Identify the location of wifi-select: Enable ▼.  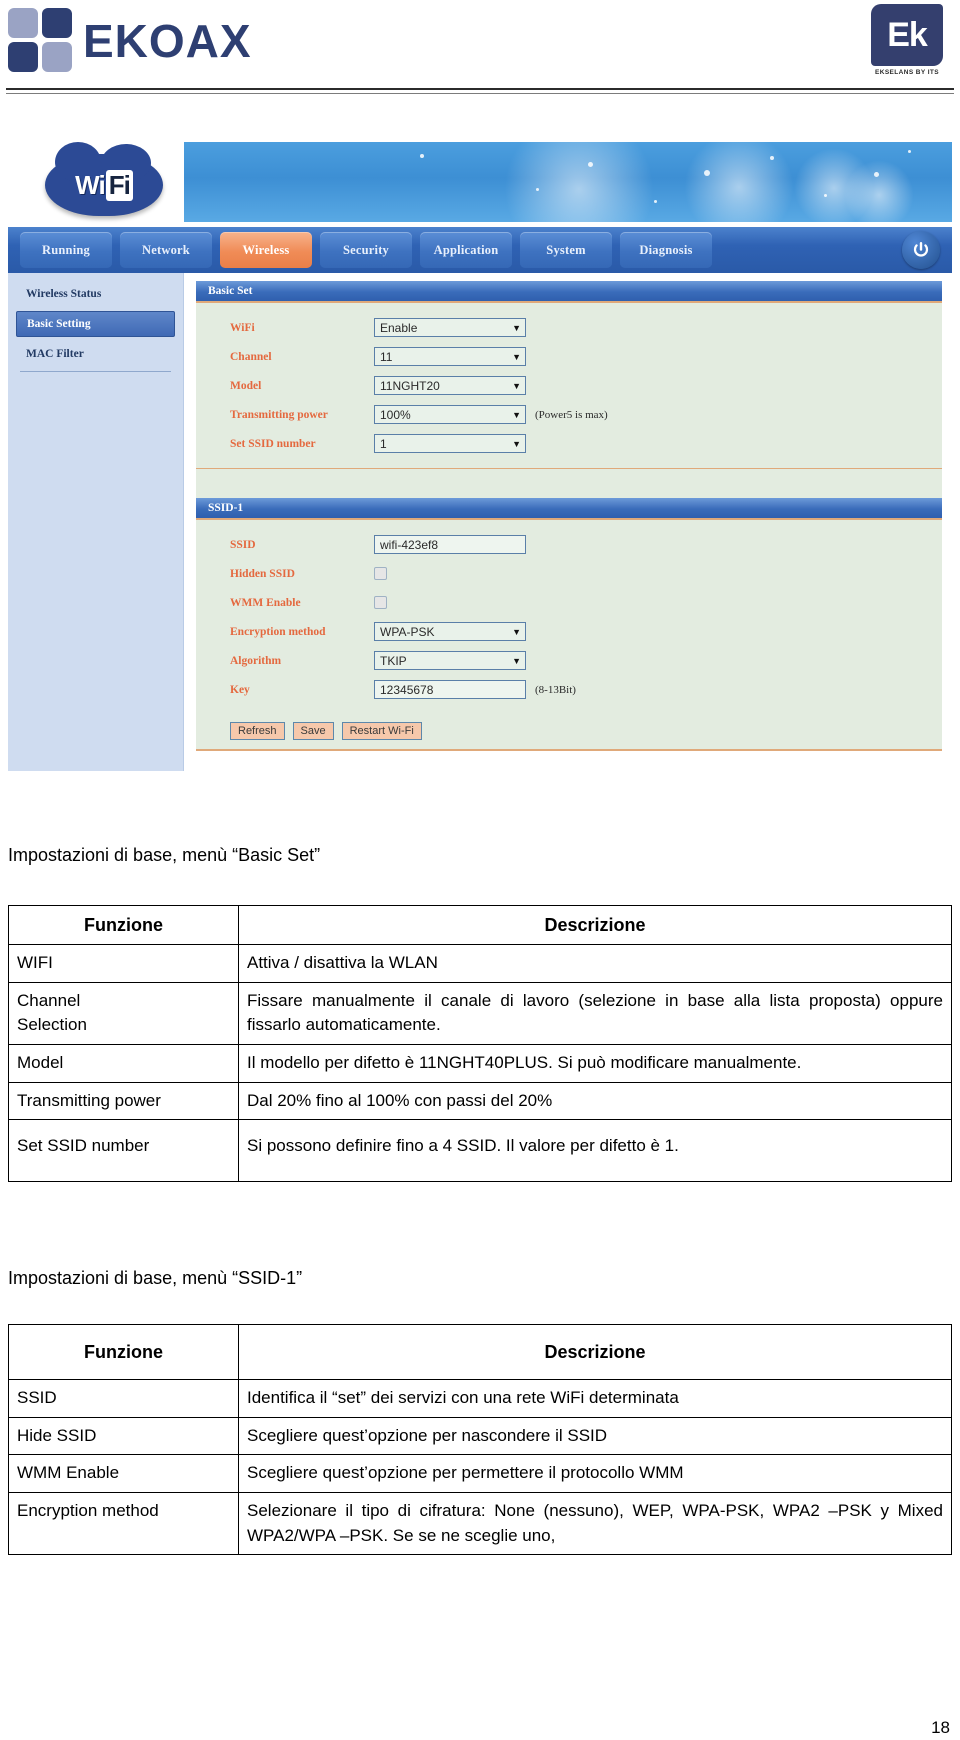
(450, 327).